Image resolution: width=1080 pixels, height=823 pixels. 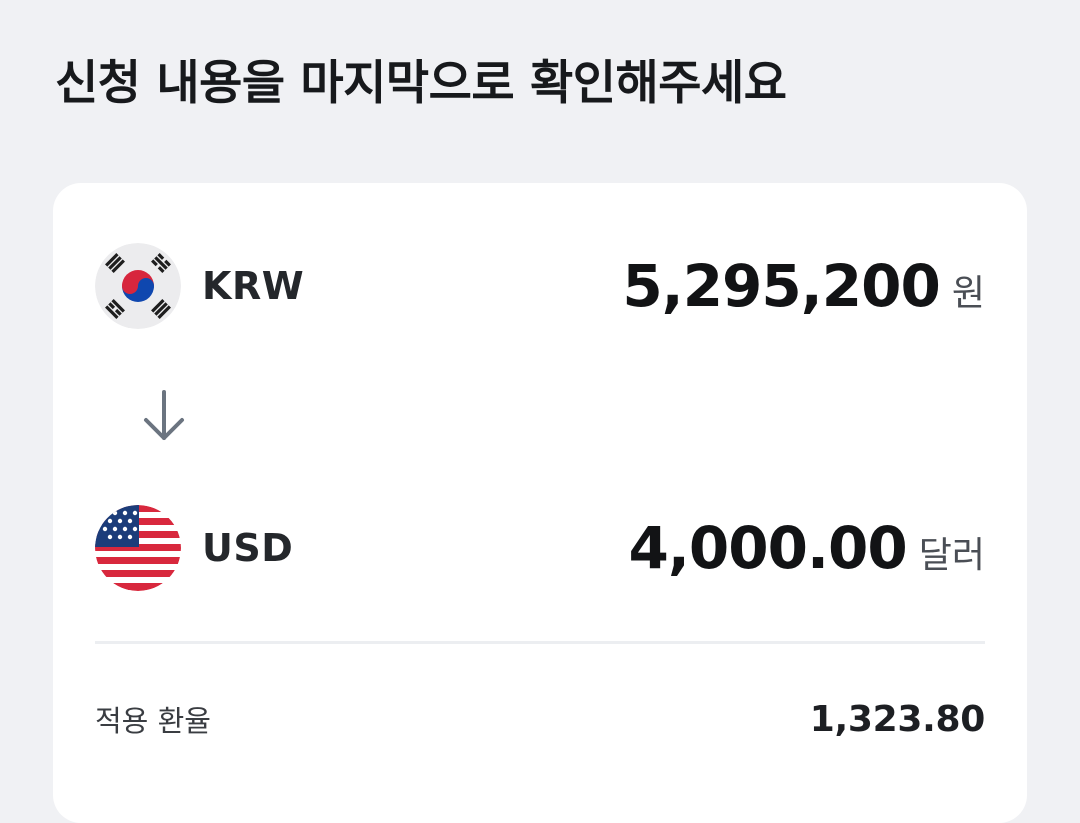 I want to click on arrow-down-icon, so click(x=164, y=415).